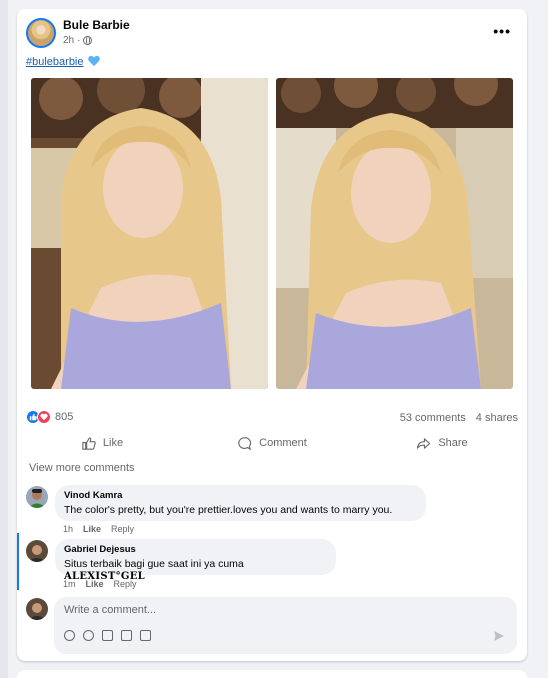  I want to click on post-stats: 53 comments 4 shares, so click(459, 418).